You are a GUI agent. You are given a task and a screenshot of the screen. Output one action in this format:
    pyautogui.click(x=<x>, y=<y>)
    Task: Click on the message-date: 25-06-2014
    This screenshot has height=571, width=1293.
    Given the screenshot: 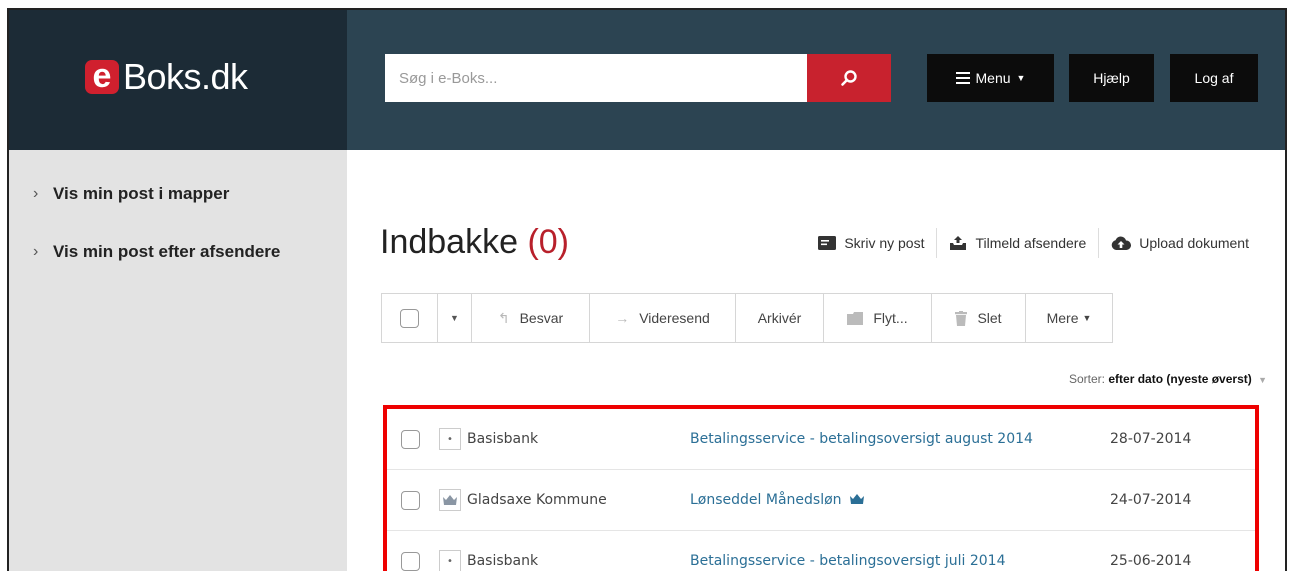 What is the action you would take?
    pyautogui.click(x=1151, y=561)
    